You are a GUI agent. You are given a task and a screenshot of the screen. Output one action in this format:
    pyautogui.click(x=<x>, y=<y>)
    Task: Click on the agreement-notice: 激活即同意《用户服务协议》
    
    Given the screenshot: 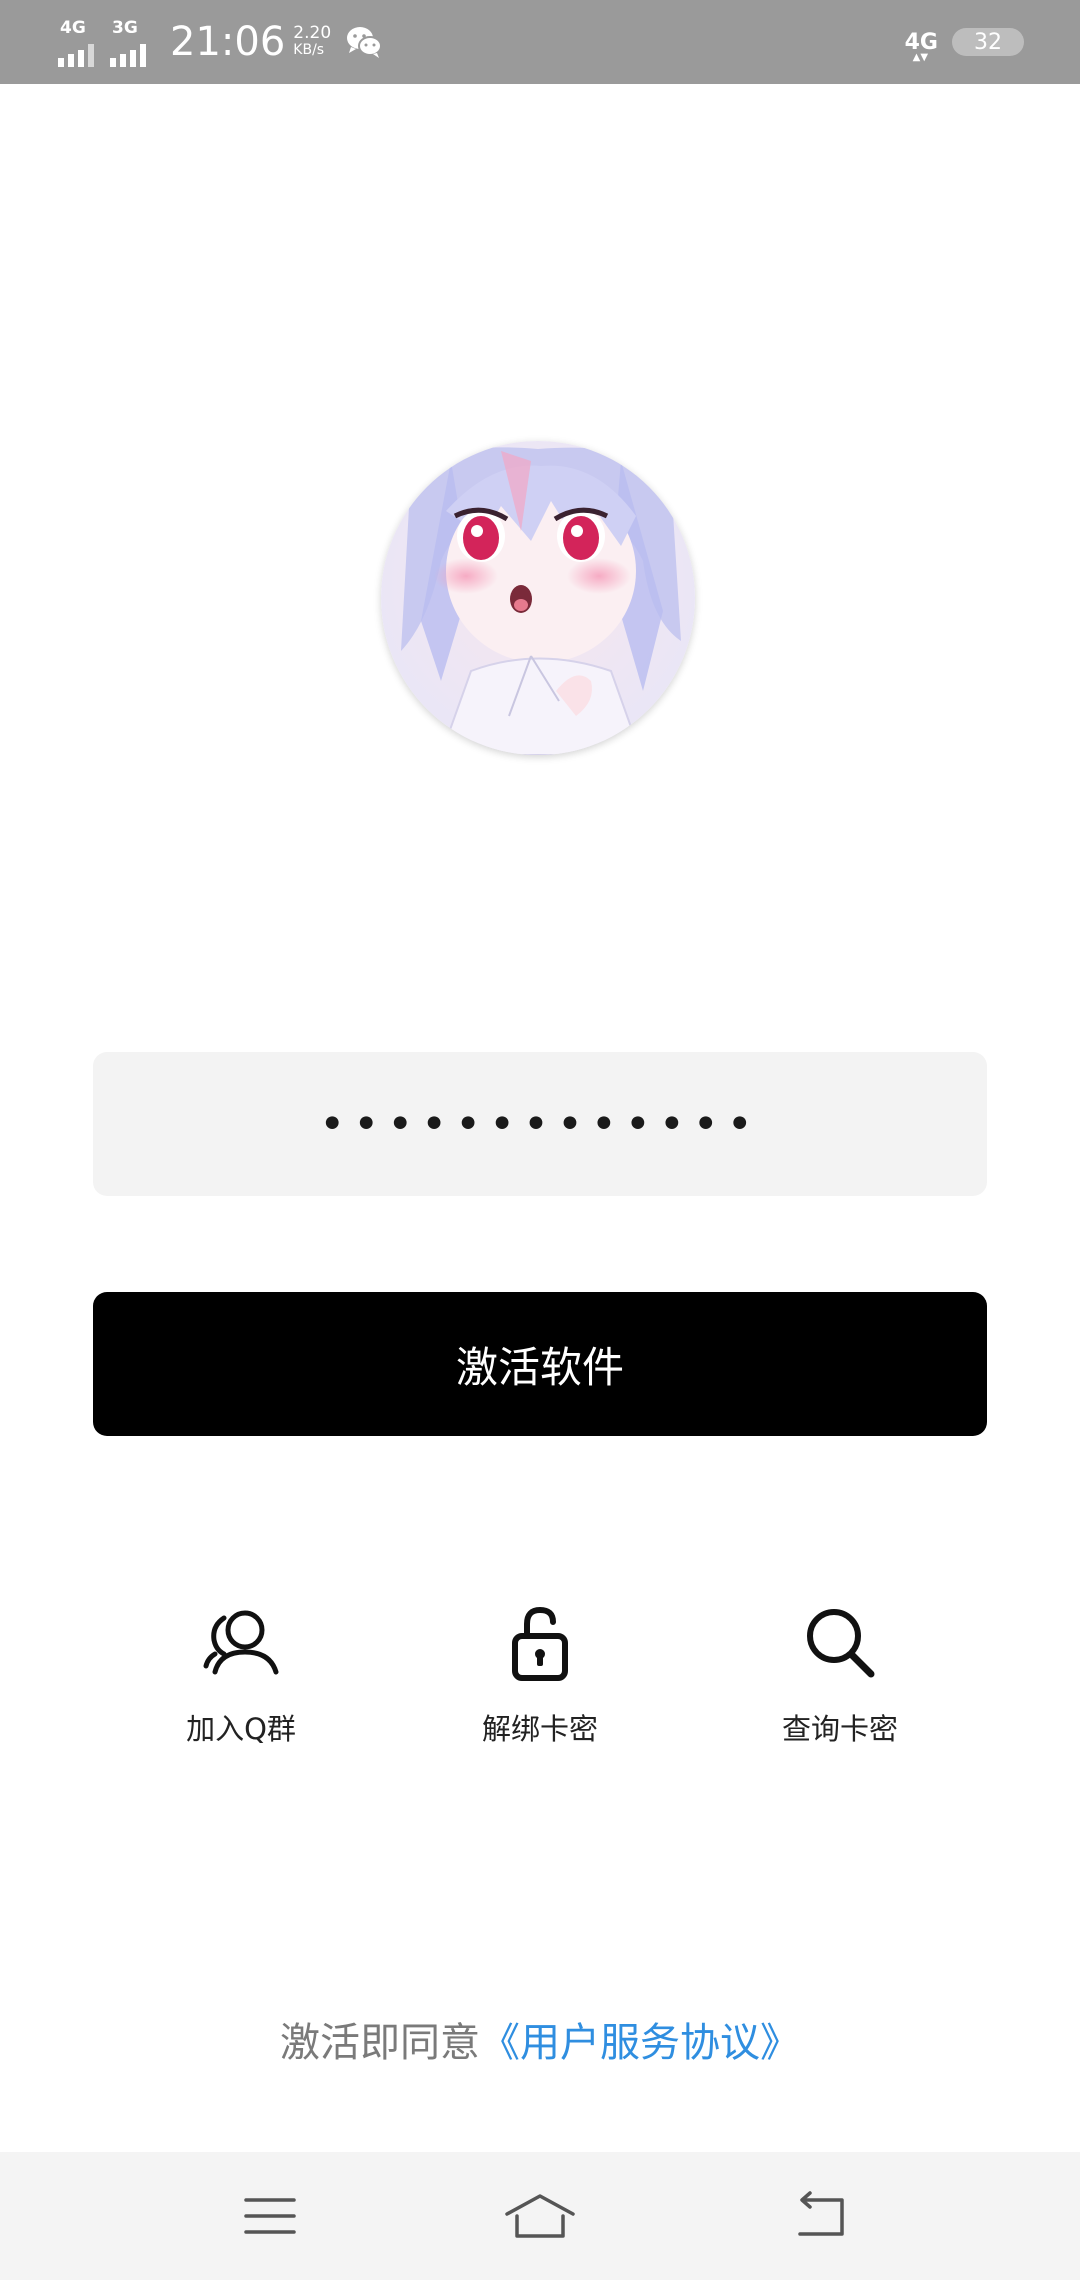 What is the action you would take?
    pyautogui.click(x=540, y=2039)
    